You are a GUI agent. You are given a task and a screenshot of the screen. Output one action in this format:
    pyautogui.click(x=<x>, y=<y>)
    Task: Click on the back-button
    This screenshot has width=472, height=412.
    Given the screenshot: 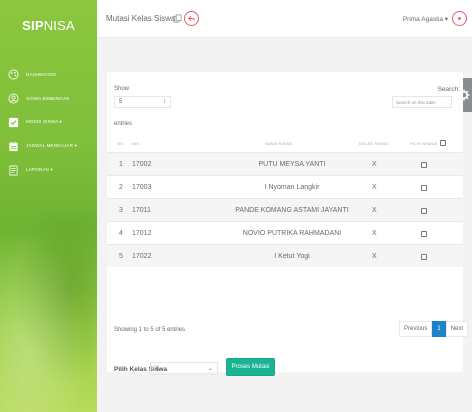 What is the action you would take?
    pyautogui.click(x=191, y=18)
    